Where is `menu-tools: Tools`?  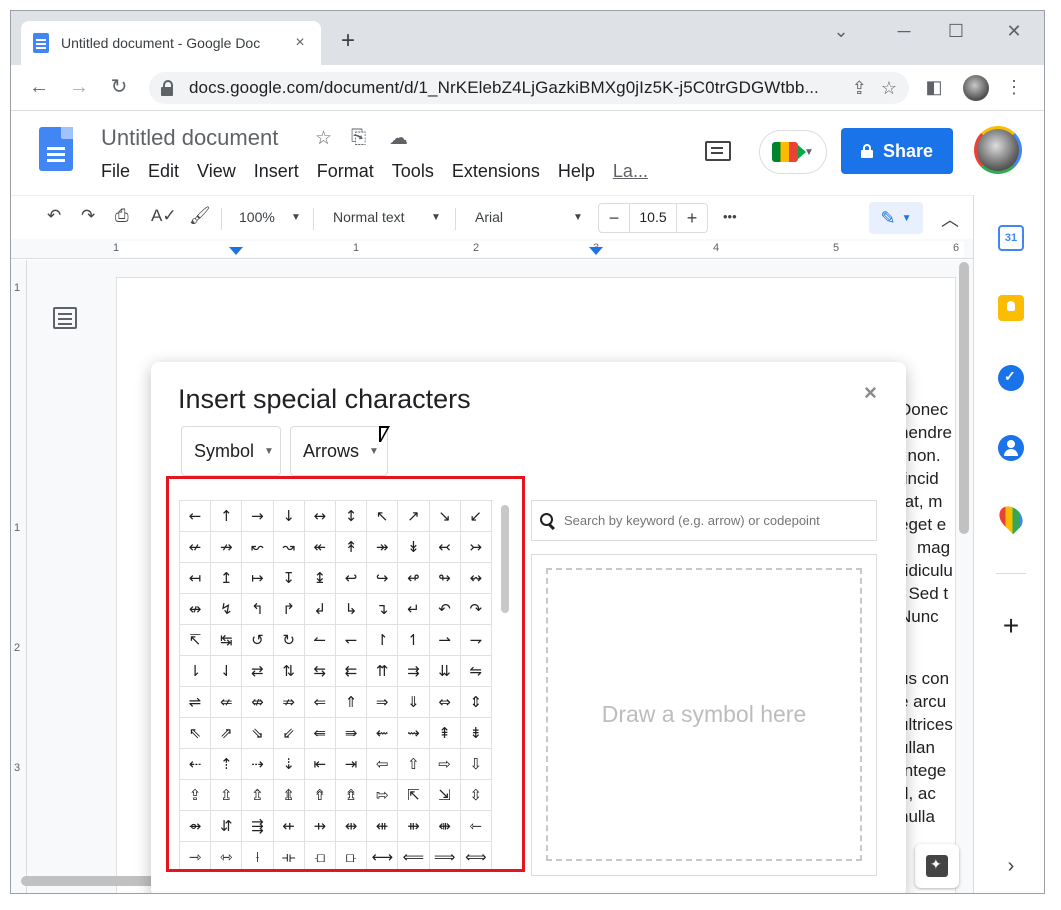
menu-tools: Tools is located at coordinates (413, 171).